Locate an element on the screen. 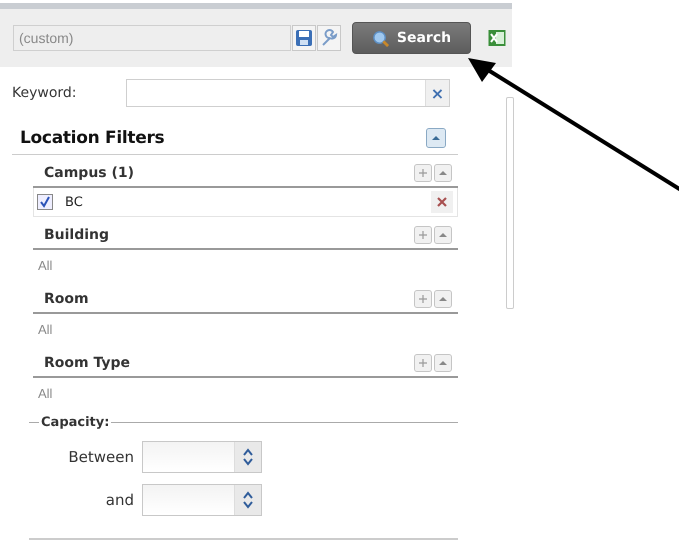 This screenshot has width=679, height=560. filter-value: BC is located at coordinates (74, 202).